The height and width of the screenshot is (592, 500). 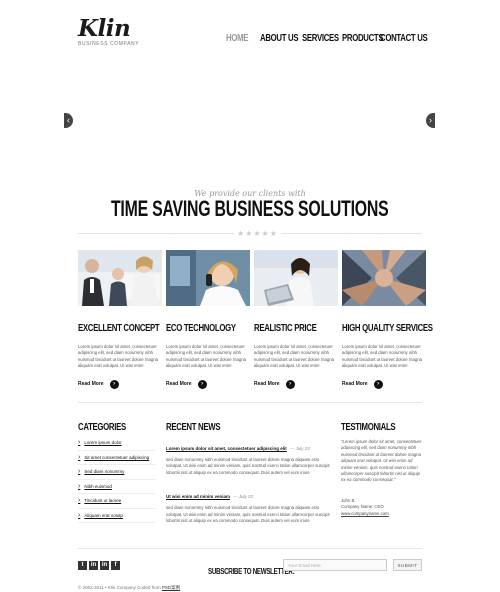 What do you see at coordinates (68, 120) in the screenshot?
I see `slider-prev-button: ‹` at bounding box center [68, 120].